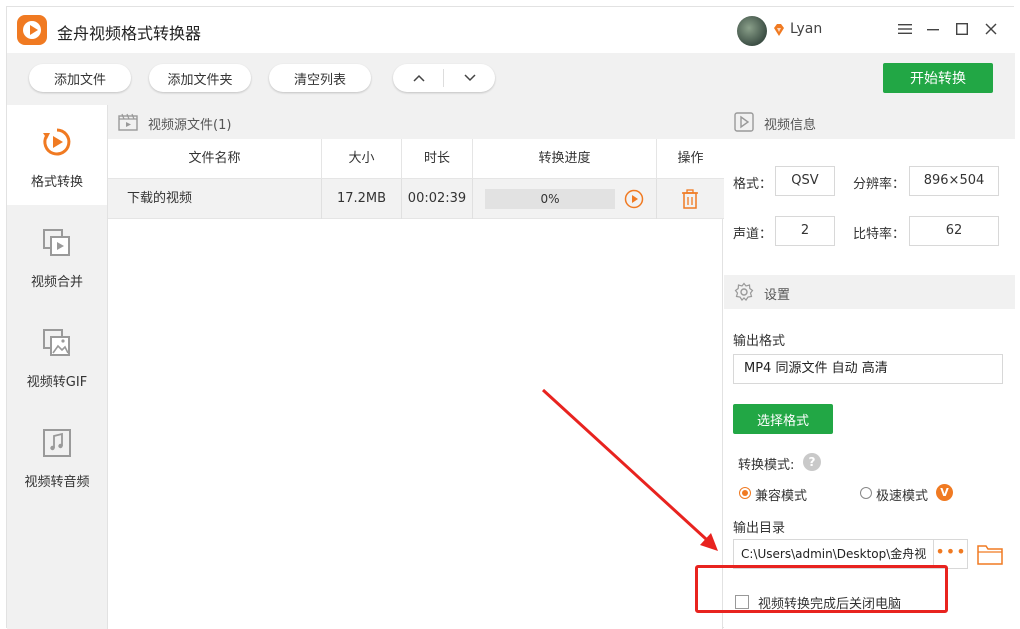 Image resolution: width=1020 pixels, height=629 pixels. I want to click on chevron-down-icon, so click(469, 78).